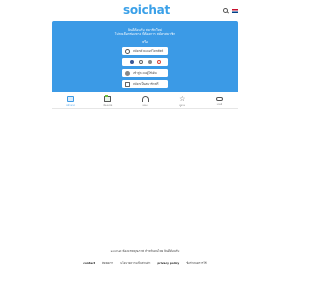 The image size is (320, 290). I want to click on folder-icon, so click(108, 98).